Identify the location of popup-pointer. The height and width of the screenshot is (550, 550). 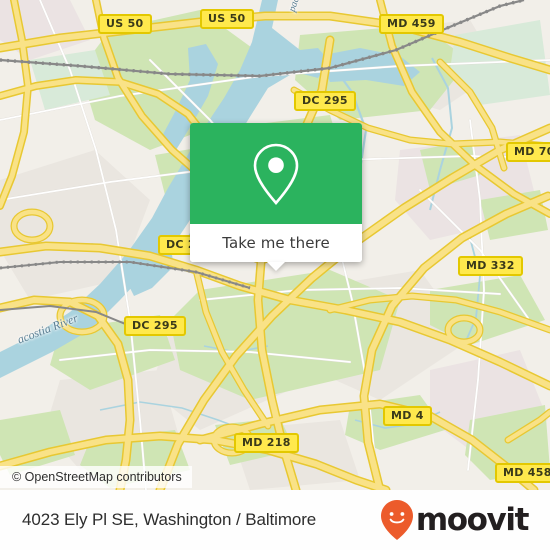
(276, 266).